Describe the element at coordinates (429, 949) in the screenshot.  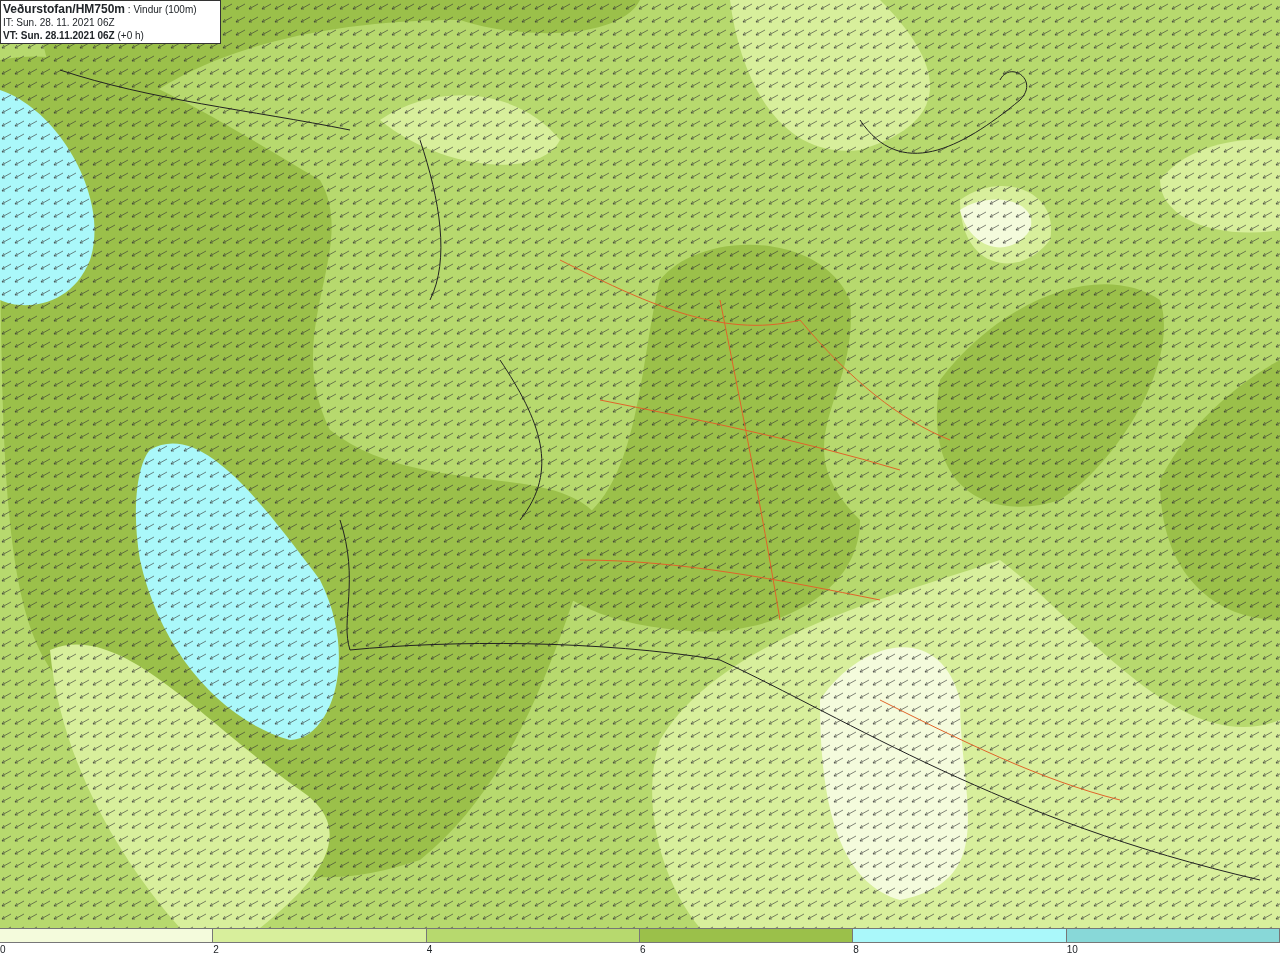
I see `legend-label: 4` at that location.